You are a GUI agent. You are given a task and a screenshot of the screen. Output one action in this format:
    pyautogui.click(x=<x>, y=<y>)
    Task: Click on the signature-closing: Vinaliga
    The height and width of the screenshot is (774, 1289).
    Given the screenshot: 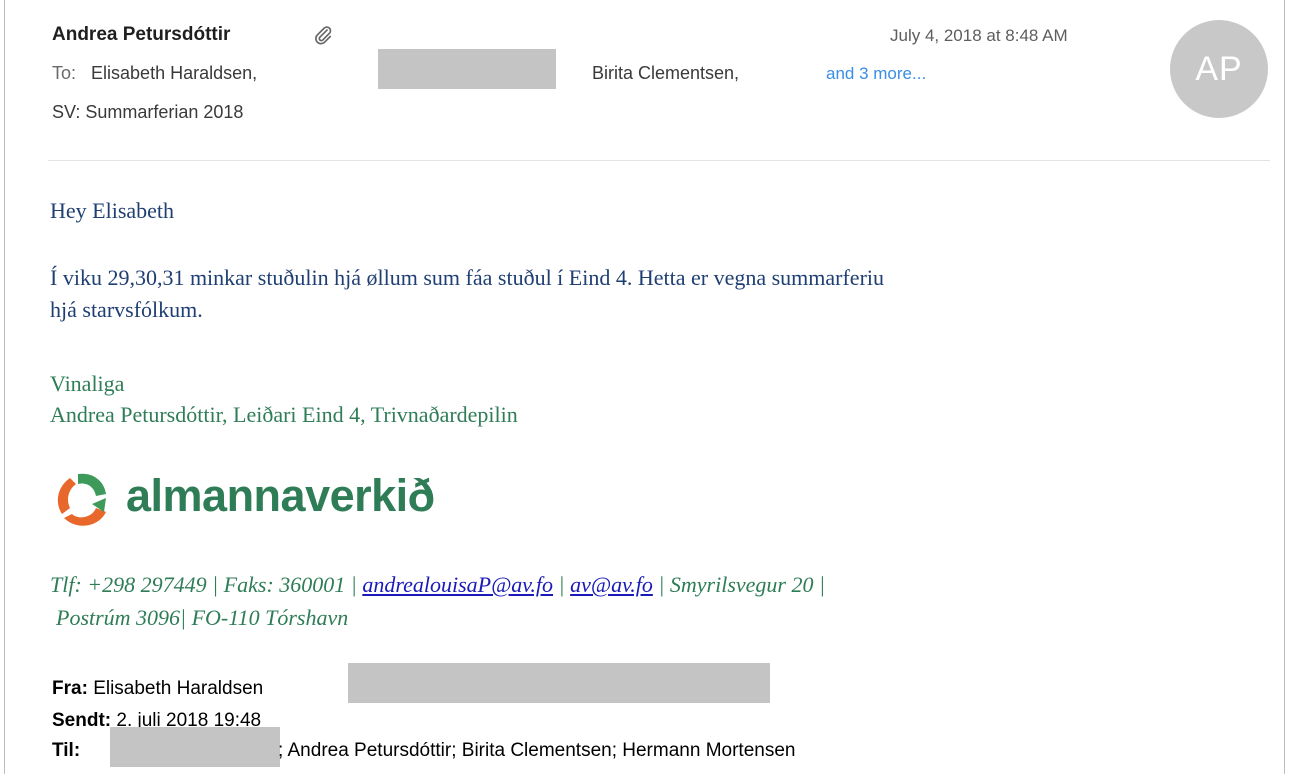 What is the action you would take?
    pyautogui.click(x=87, y=383)
    